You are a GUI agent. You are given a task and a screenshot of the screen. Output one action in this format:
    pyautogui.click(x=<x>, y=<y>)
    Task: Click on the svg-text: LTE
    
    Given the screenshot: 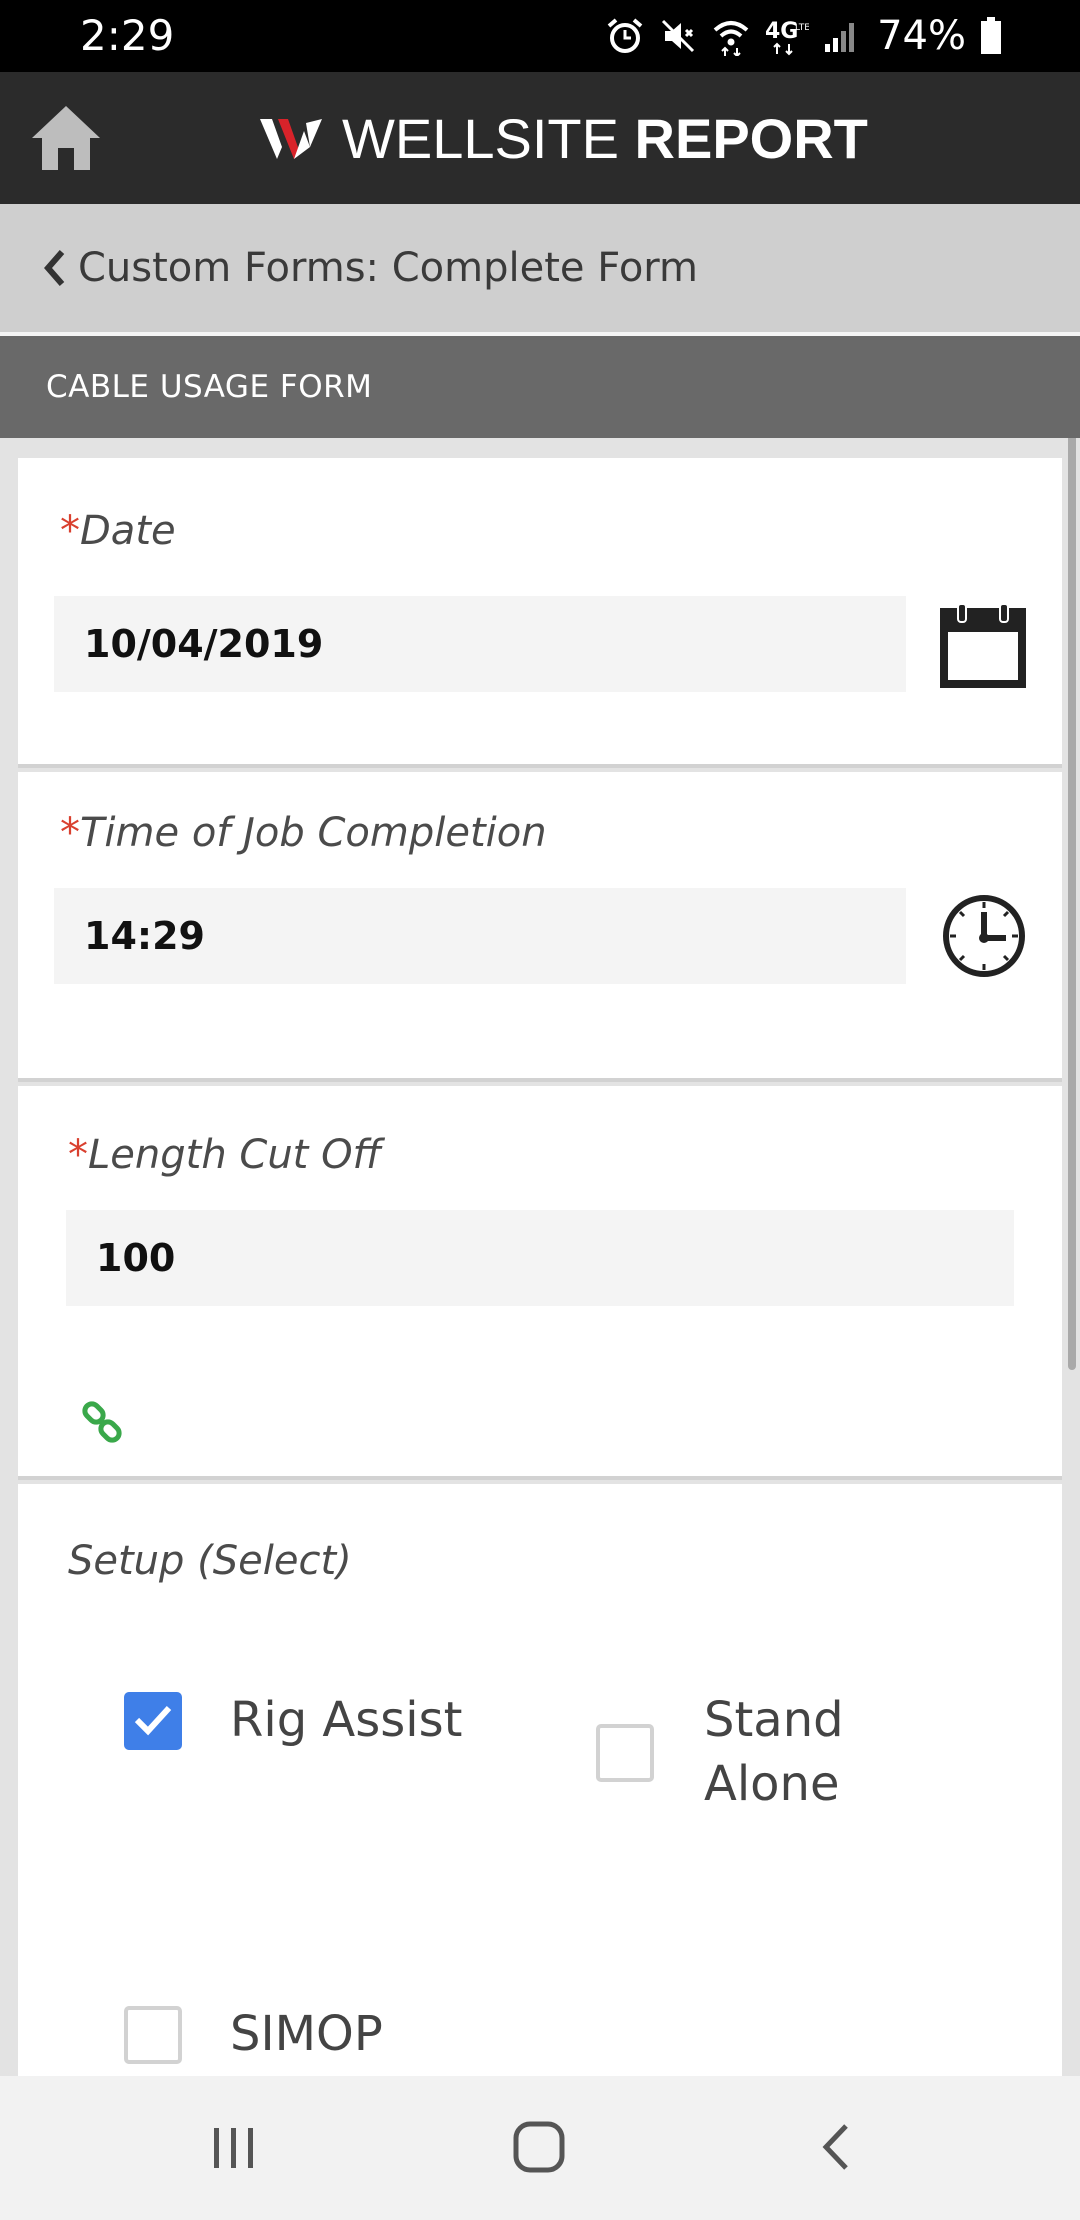 What is the action you would take?
    pyautogui.click(x=802, y=28)
    